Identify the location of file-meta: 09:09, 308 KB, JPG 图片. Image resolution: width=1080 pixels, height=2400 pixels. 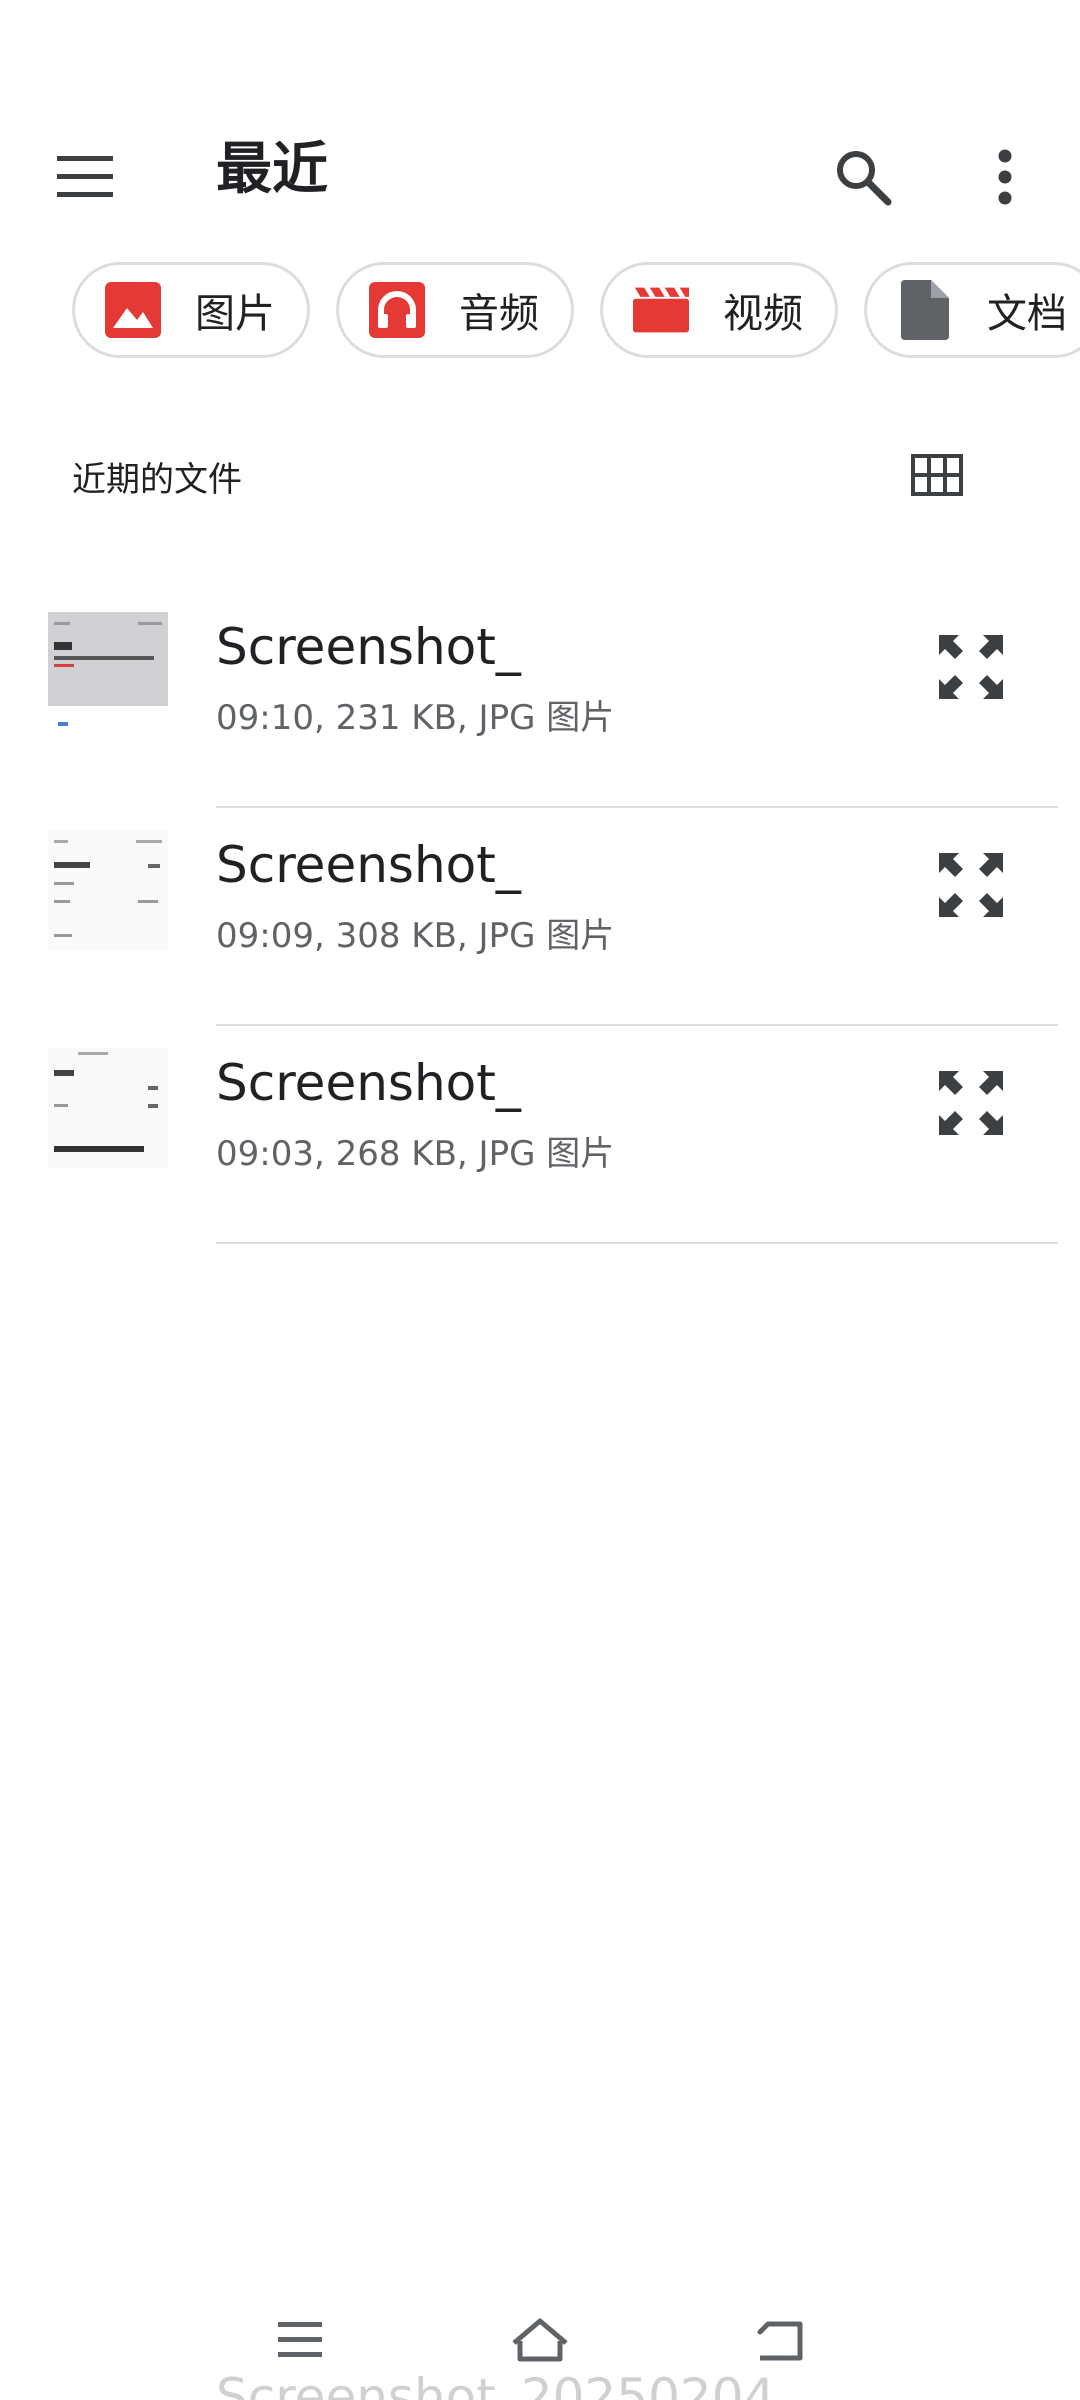
(415, 936).